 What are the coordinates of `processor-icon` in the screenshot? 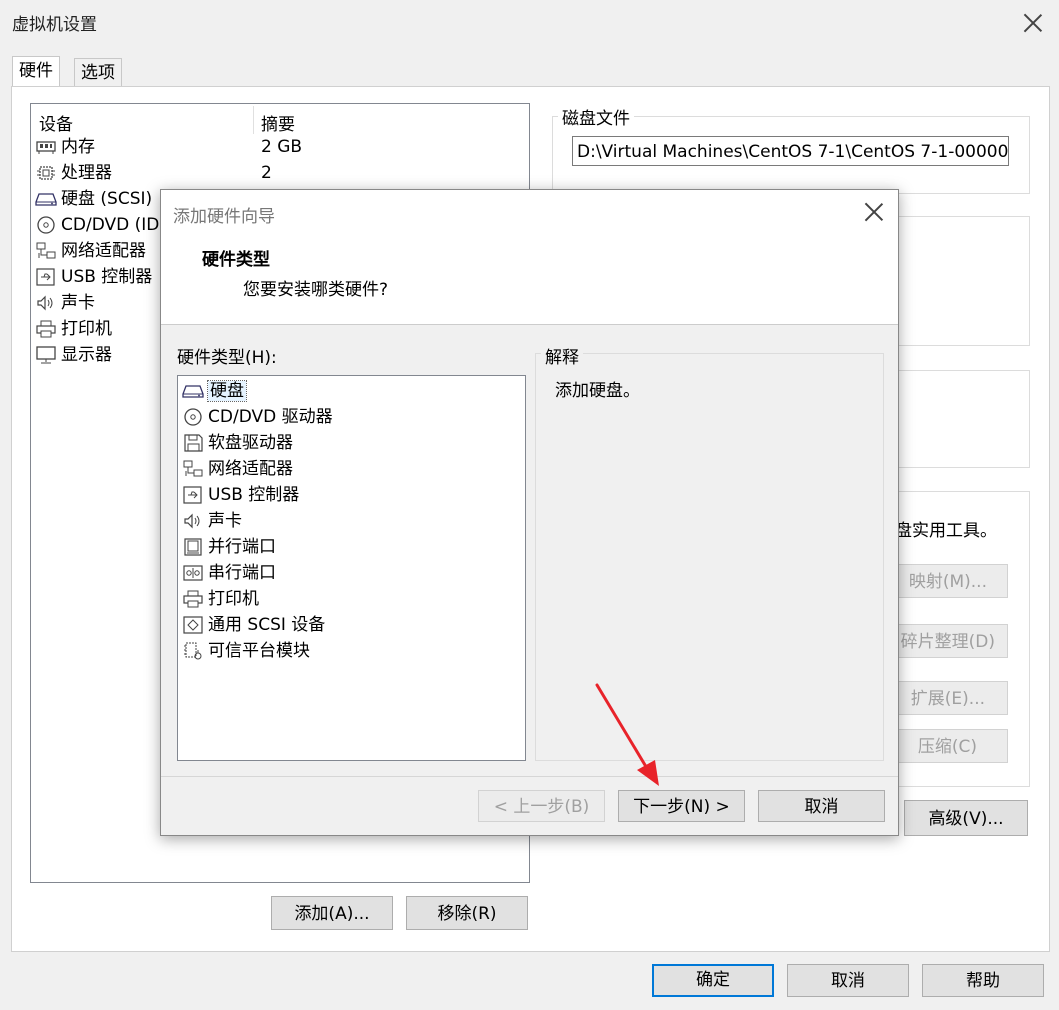 It's located at (46, 173).